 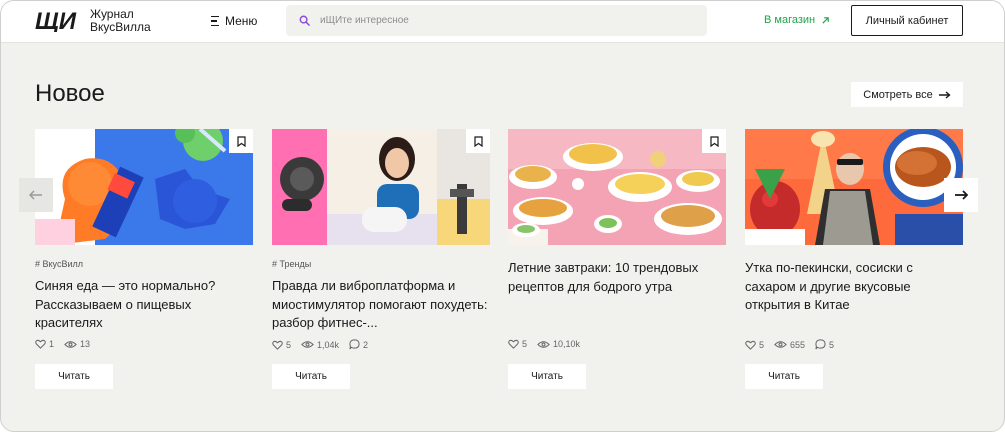 I want to click on views-stat: 1,04k, so click(x=320, y=345).